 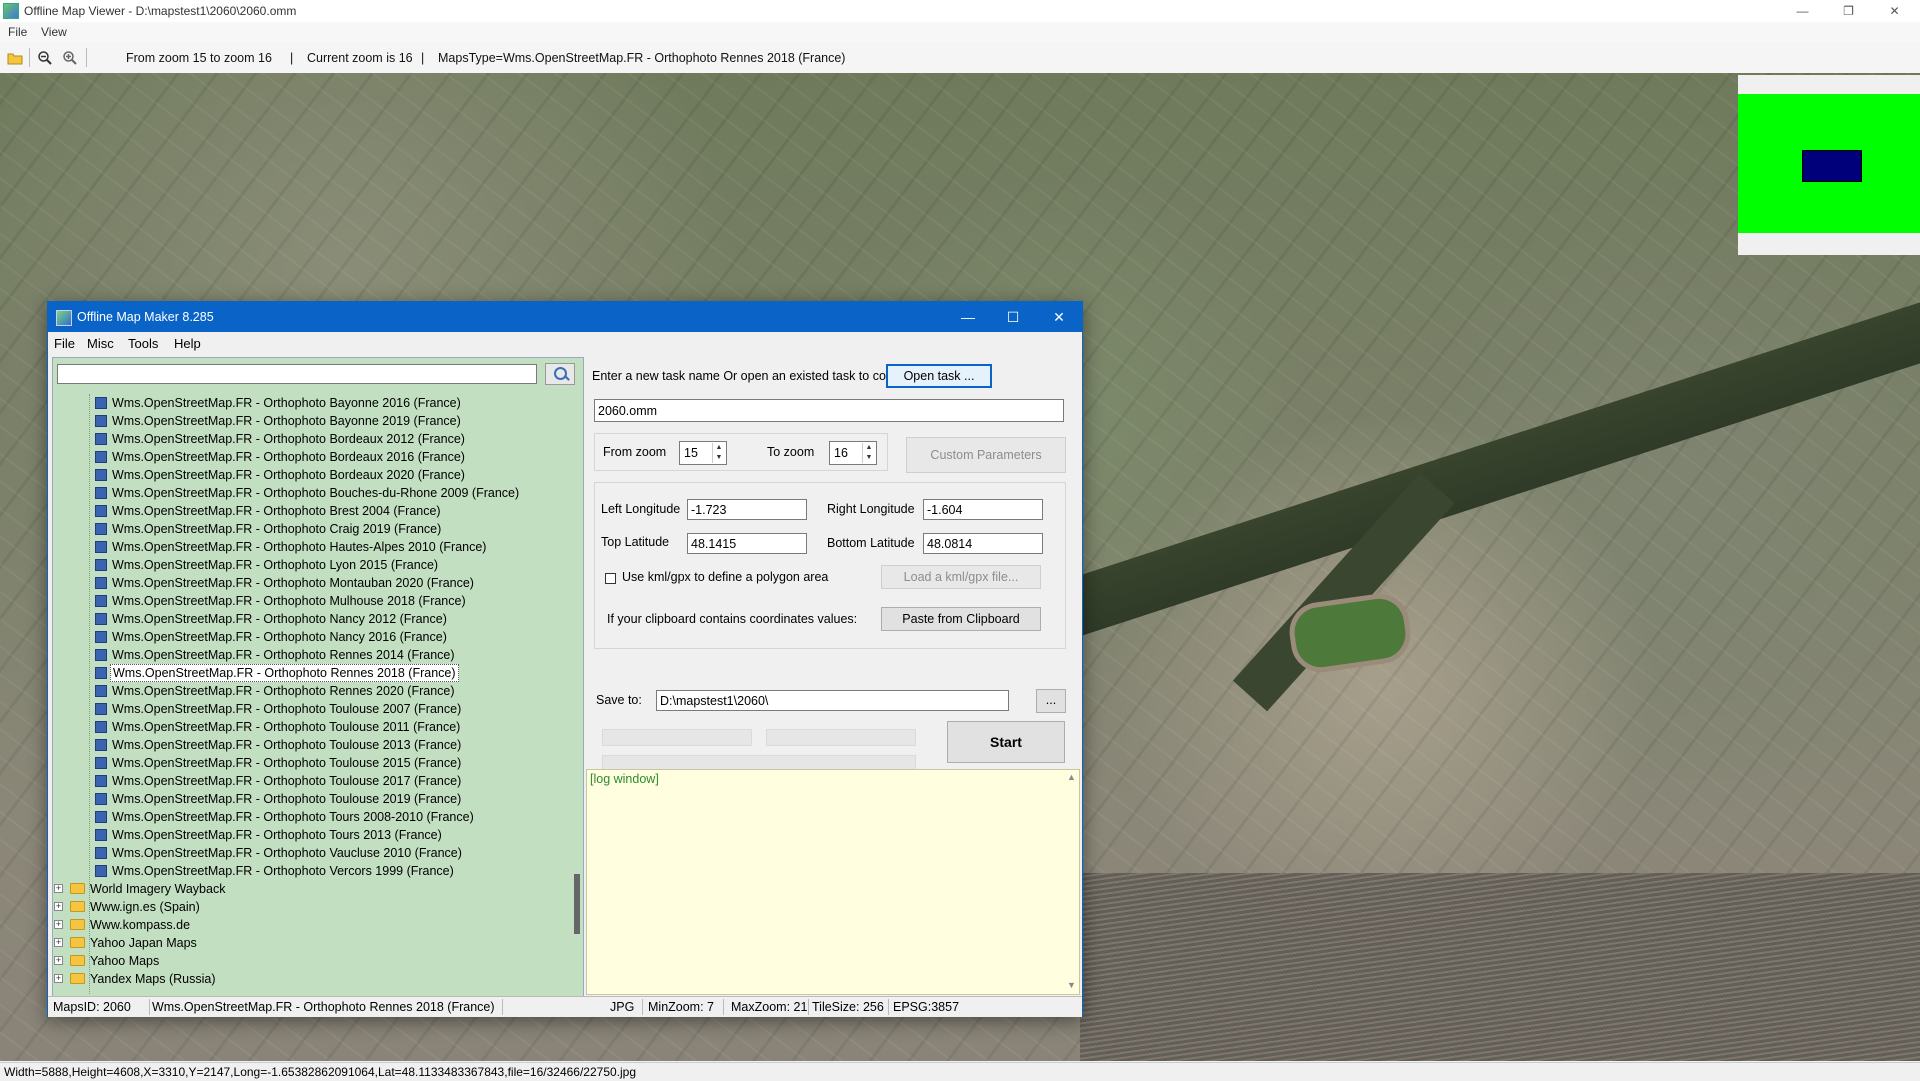 I want to click on dialog-close-button: ✕, so click(x=1059, y=317).